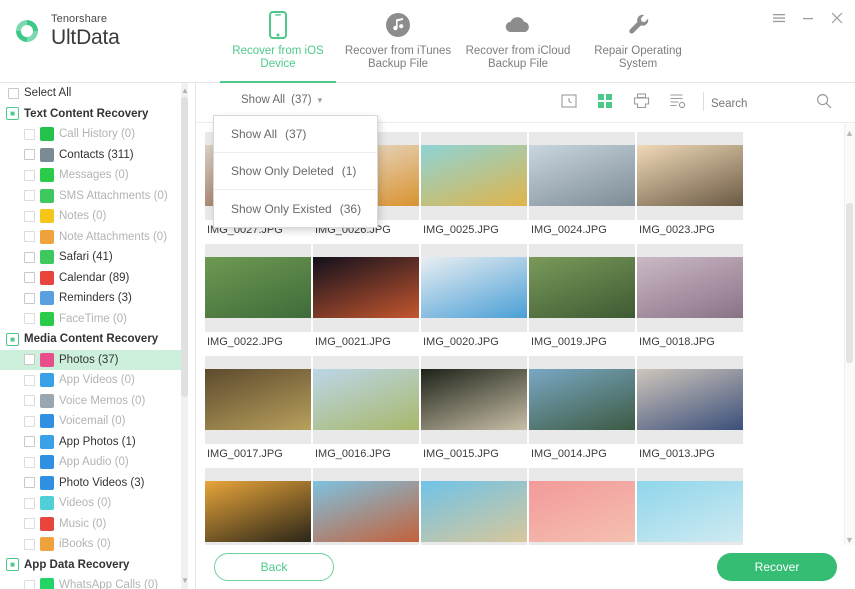 The width and height of the screenshot is (855, 589). Describe the element at coordinates (91, 175) in the screenshot. I see `sidebar-item-0-2: Messages (0)` at that location.